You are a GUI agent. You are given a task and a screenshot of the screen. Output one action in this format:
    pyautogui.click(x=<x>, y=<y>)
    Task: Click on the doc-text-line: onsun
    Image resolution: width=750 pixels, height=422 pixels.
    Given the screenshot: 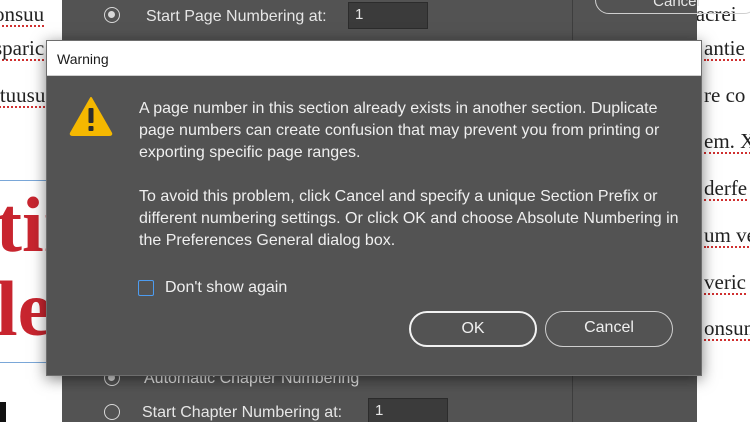 What is the action you would take?
    pyautogui.click(x=727, y=329)
    